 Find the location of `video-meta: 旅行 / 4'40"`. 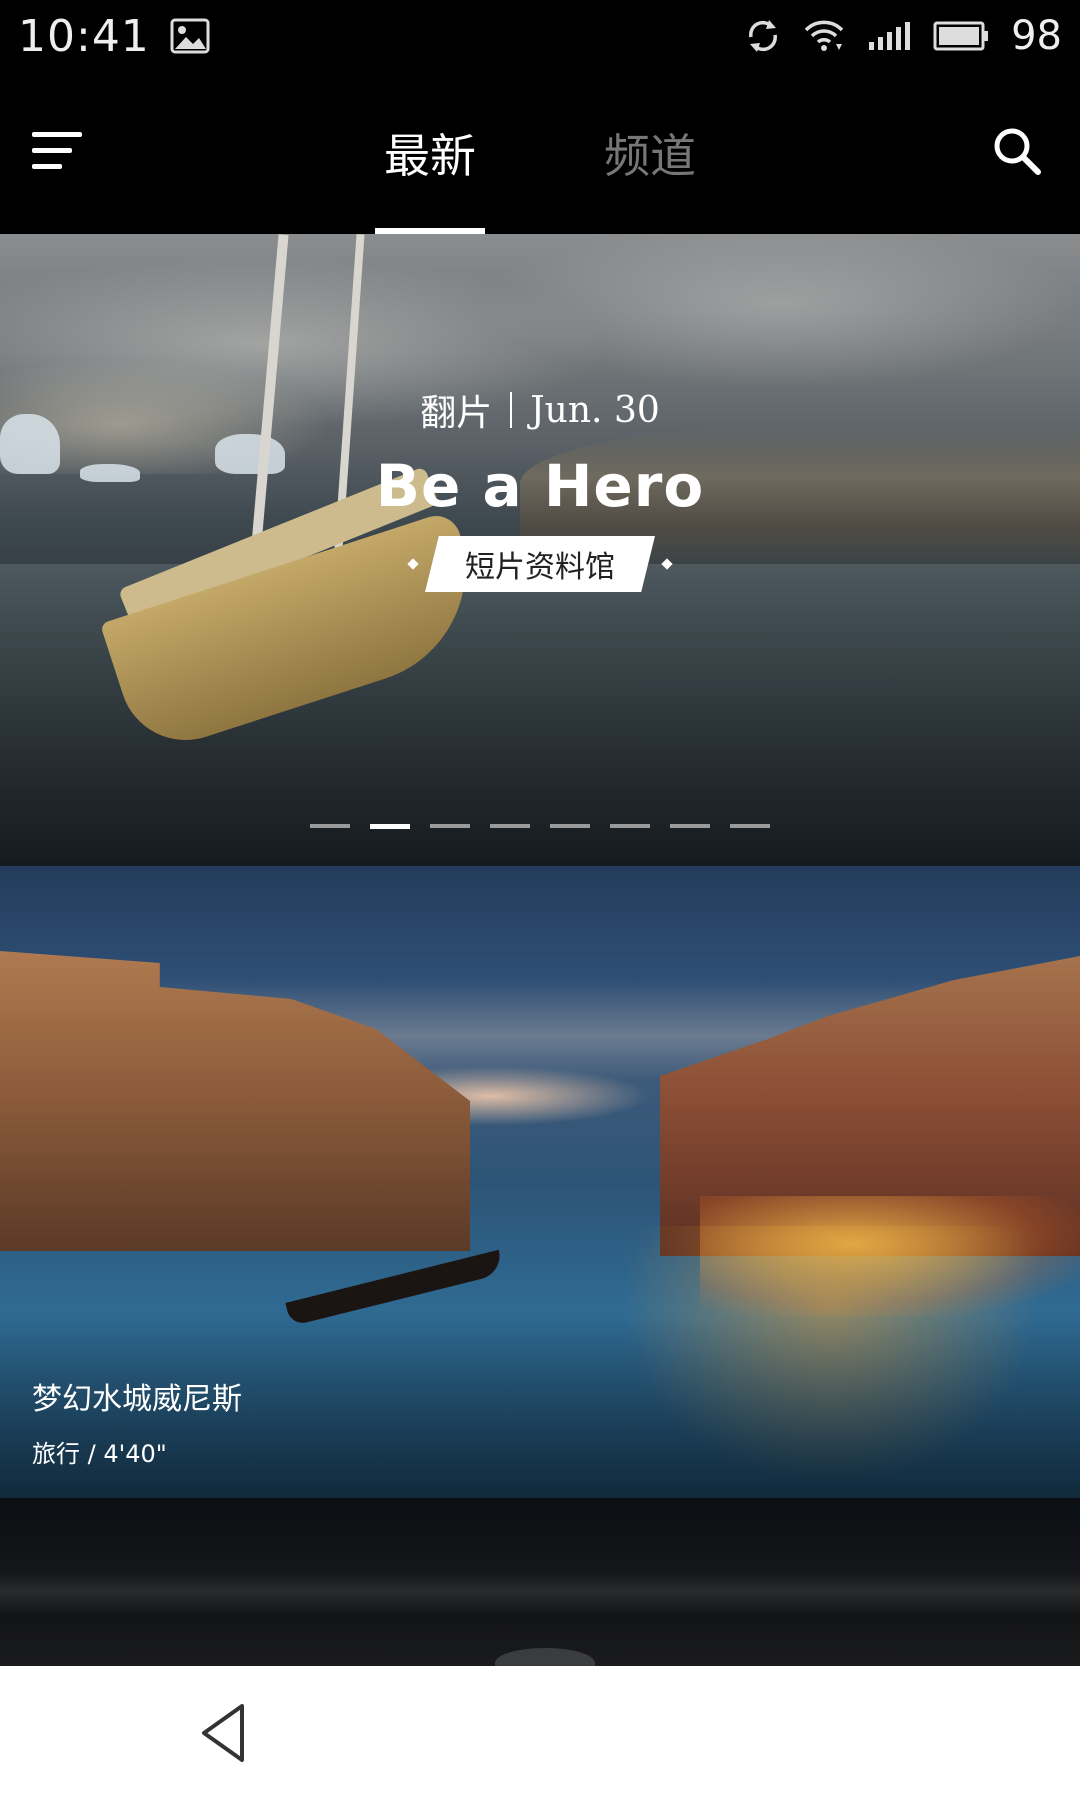

video-meta: 旅行 / 4'40" is located at coordinates (99, 1454).